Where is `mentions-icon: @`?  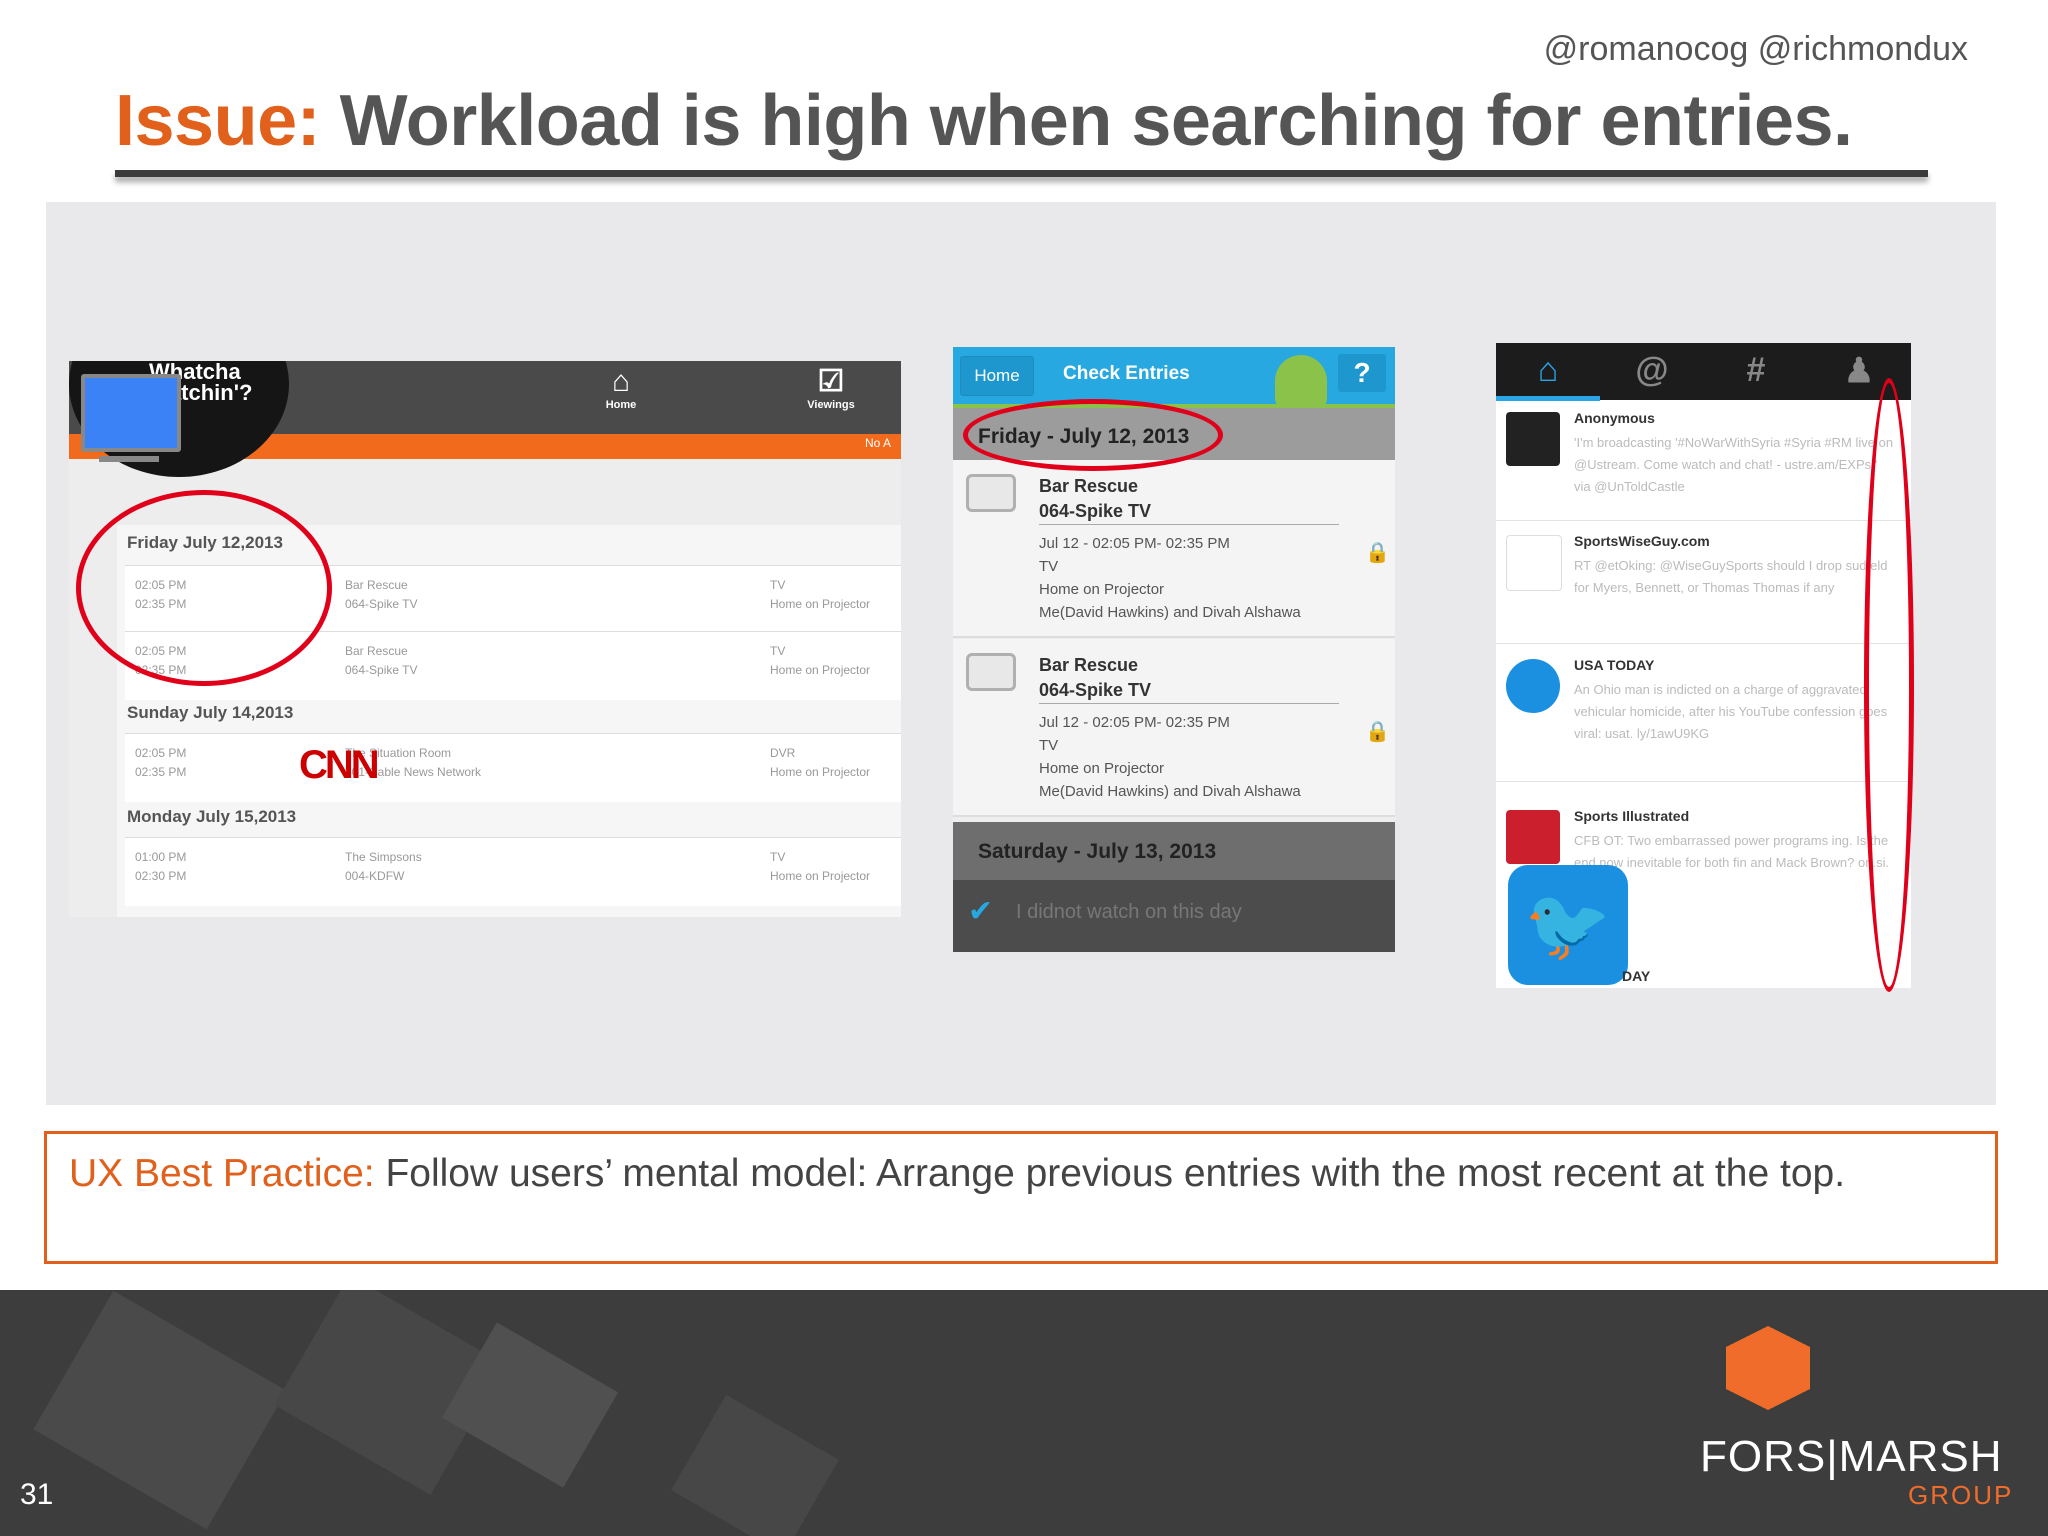
mentions-icon: @ is located at coordinates (1652, 370).